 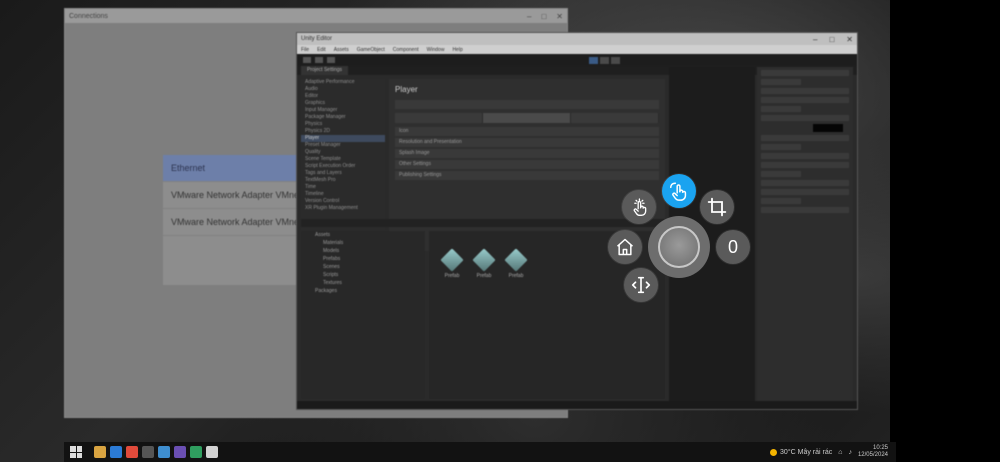 I want to click on counter-button: 0, so click(x=733, y=247).